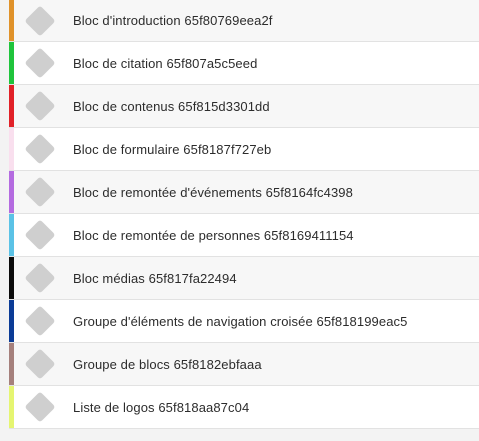 Image resolution: width=479 pixels, height=441 pixels. I want to click on list-item: Bloc d'introduction 65f80769eea2f, so click(244, 21).